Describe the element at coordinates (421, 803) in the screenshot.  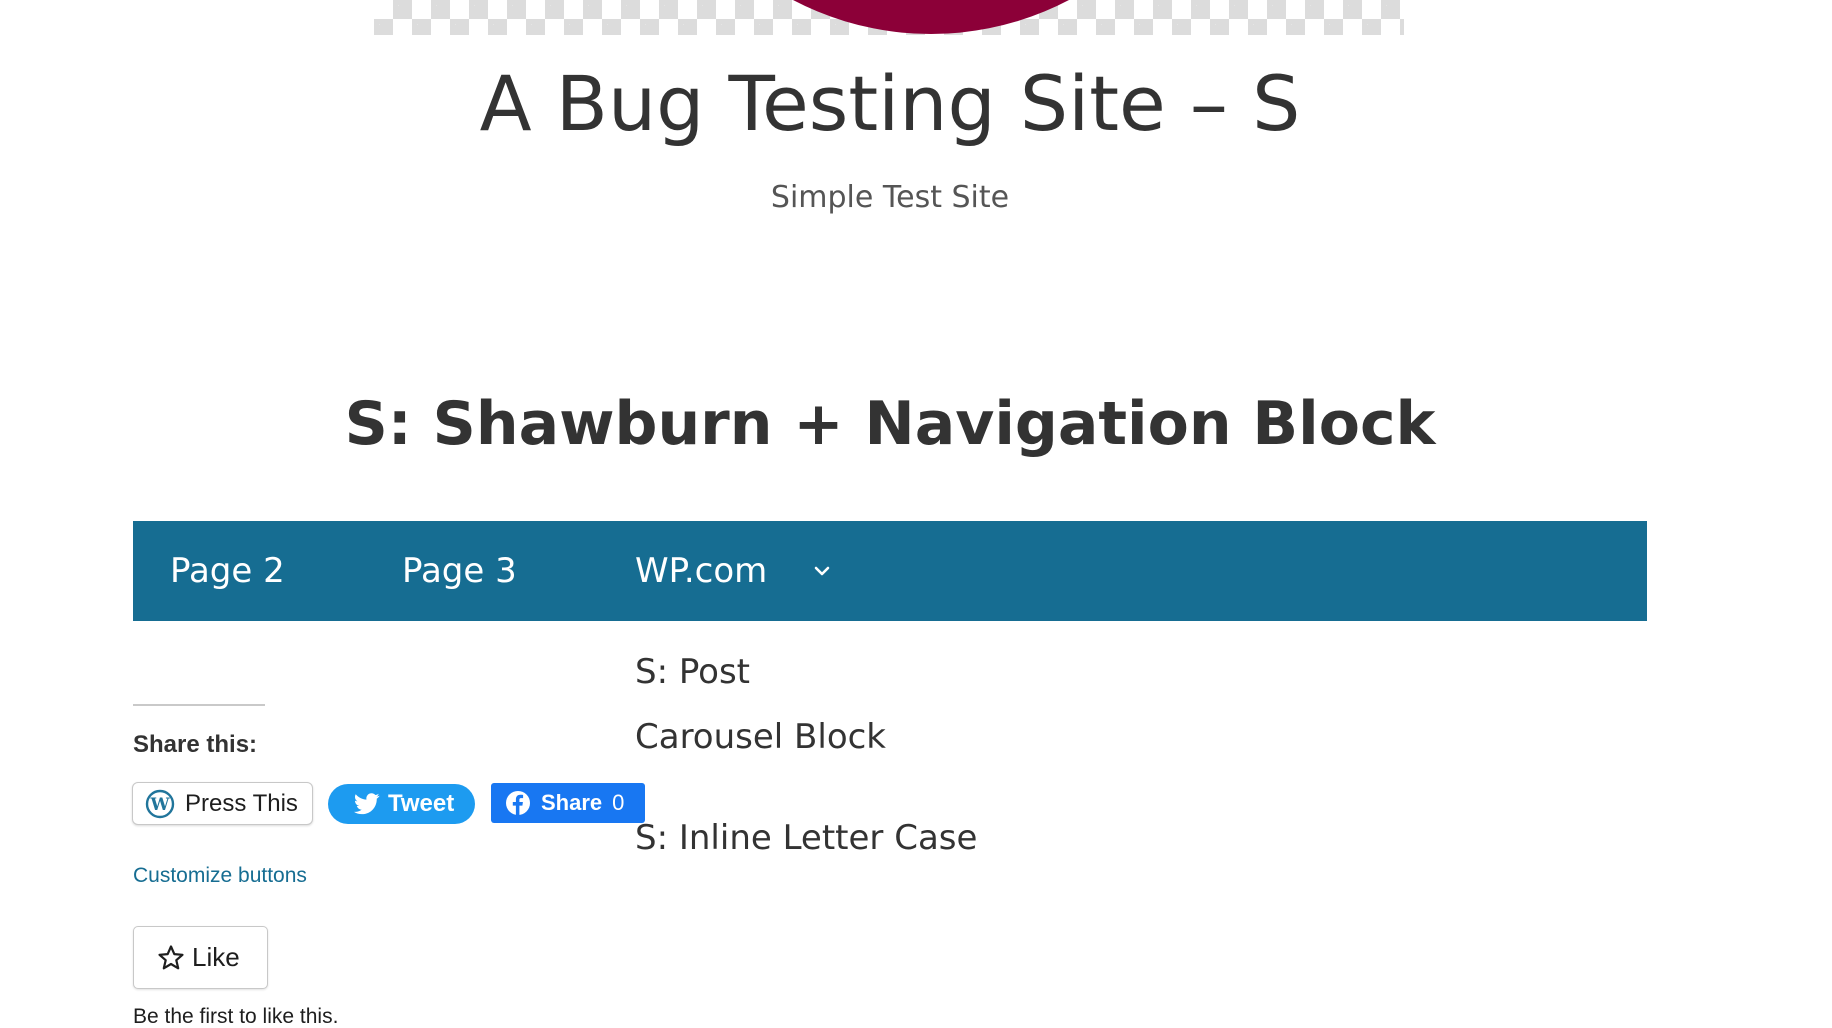
I see `tweet-label: Tweet` at that location.